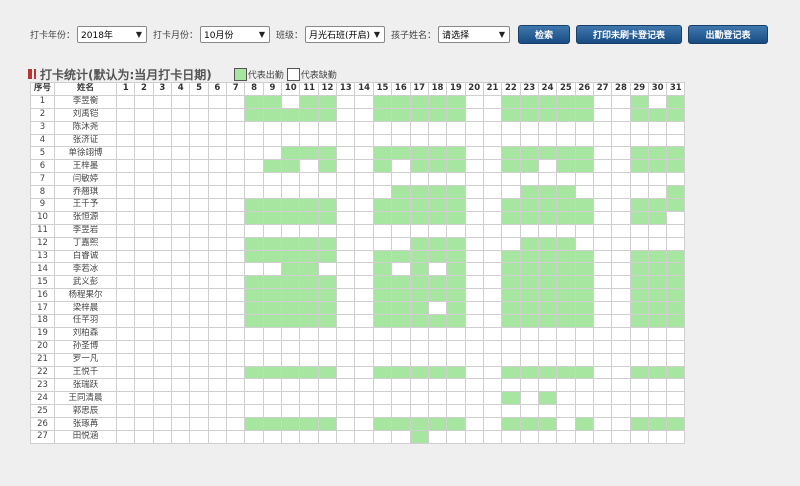  Describe the element at coordinates (345, 34) in the screenshot. I see `class-select: 月光石班(开启) ▼` at that location.